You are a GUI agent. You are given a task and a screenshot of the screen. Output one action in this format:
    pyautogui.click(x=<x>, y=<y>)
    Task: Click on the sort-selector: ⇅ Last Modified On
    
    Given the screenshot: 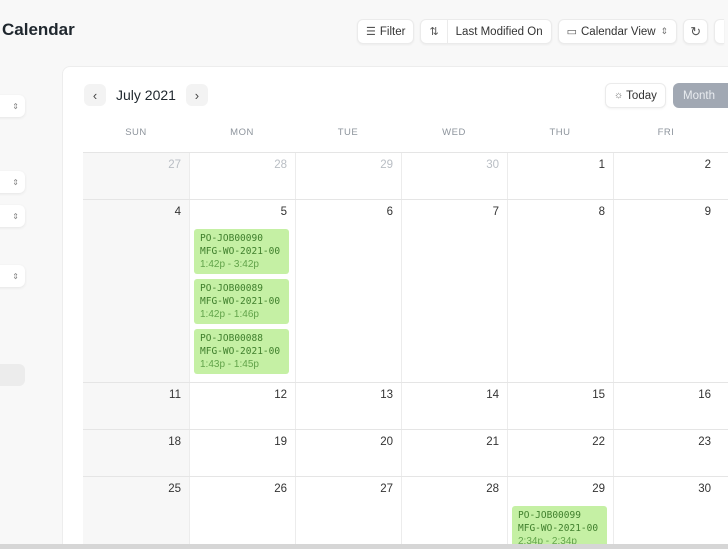 What is the action you would take?
    pyautogui.click(x=486, y=31)
    